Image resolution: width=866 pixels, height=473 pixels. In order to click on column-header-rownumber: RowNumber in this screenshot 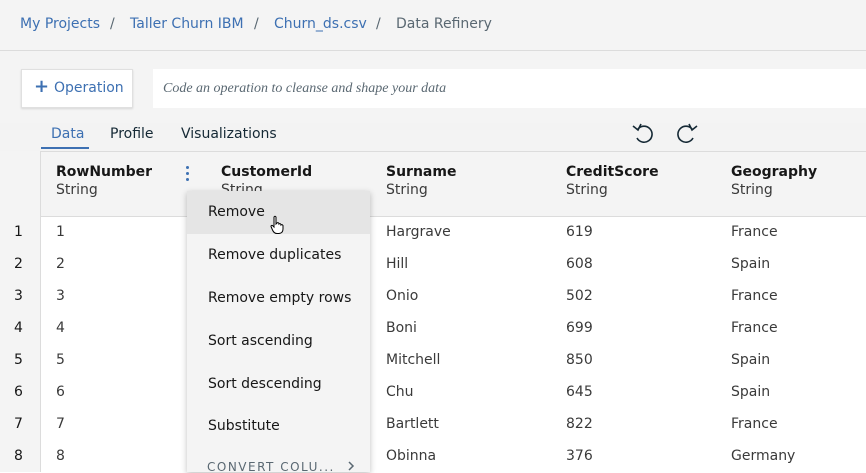, I will do `click(104, 172)`.